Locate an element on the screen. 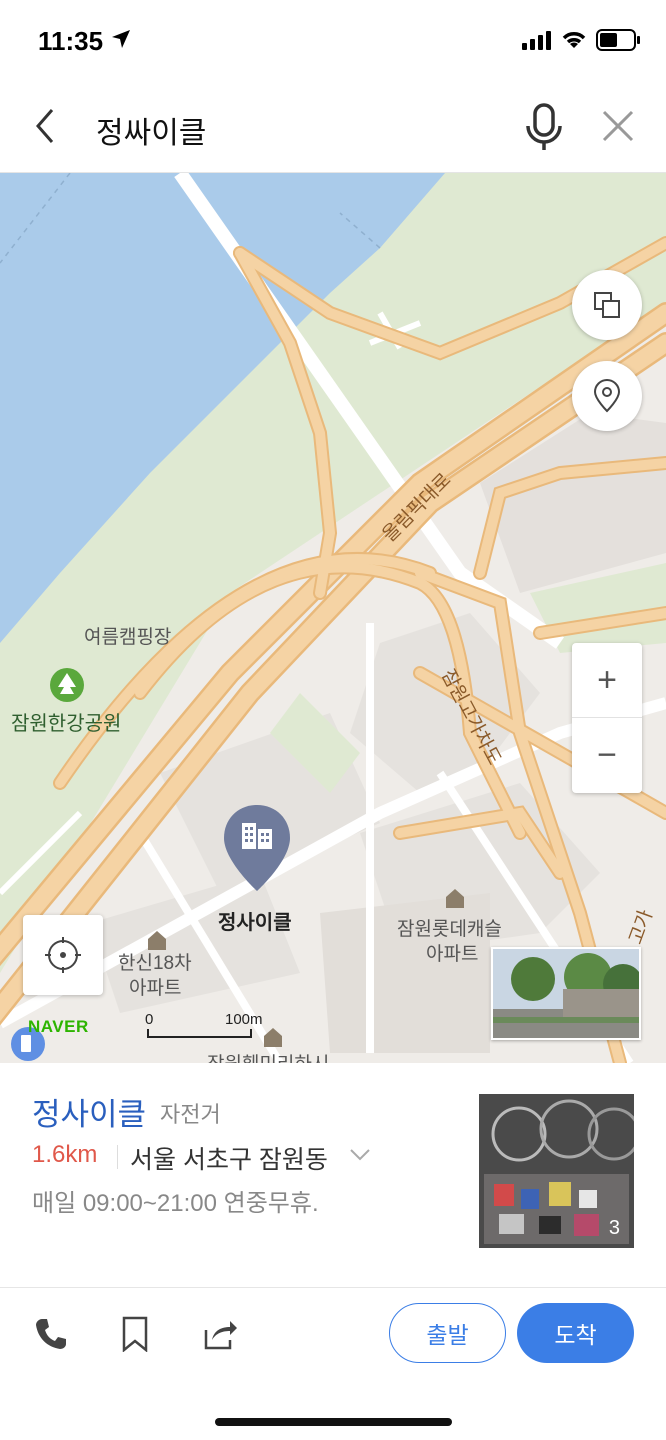 Image resolution: width=666 pixels, height=1440 pixels. home-indicator is located at coordinates (333, 1422).